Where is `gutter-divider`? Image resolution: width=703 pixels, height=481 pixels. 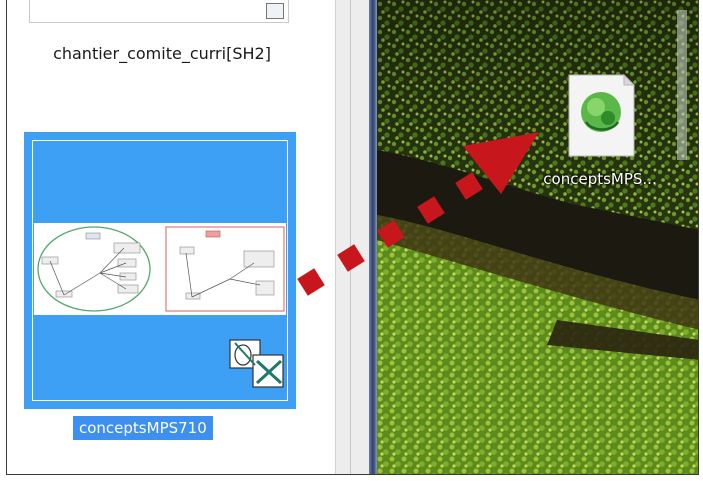 gutter-divider is located at coordinates (350, 237).